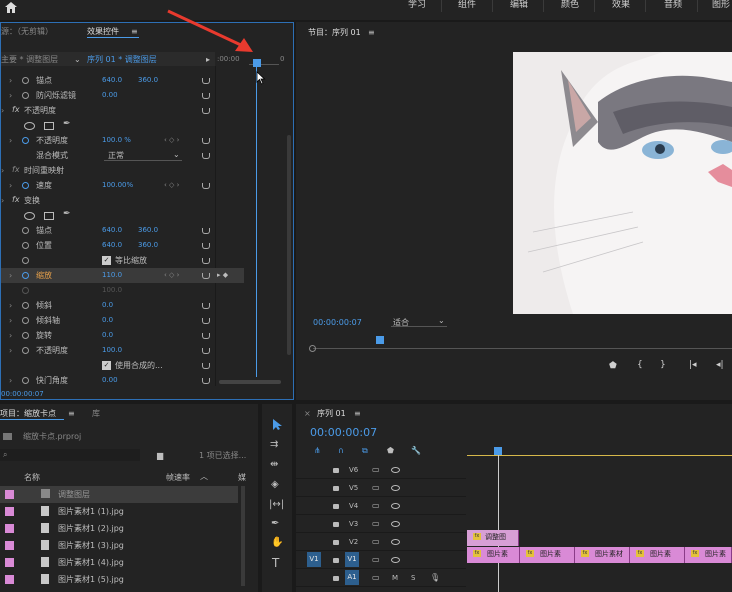  What do you see at coordinates (96, 413) in the screenshot?
I see `library-tab: 库` at bounding box center [96, 413].